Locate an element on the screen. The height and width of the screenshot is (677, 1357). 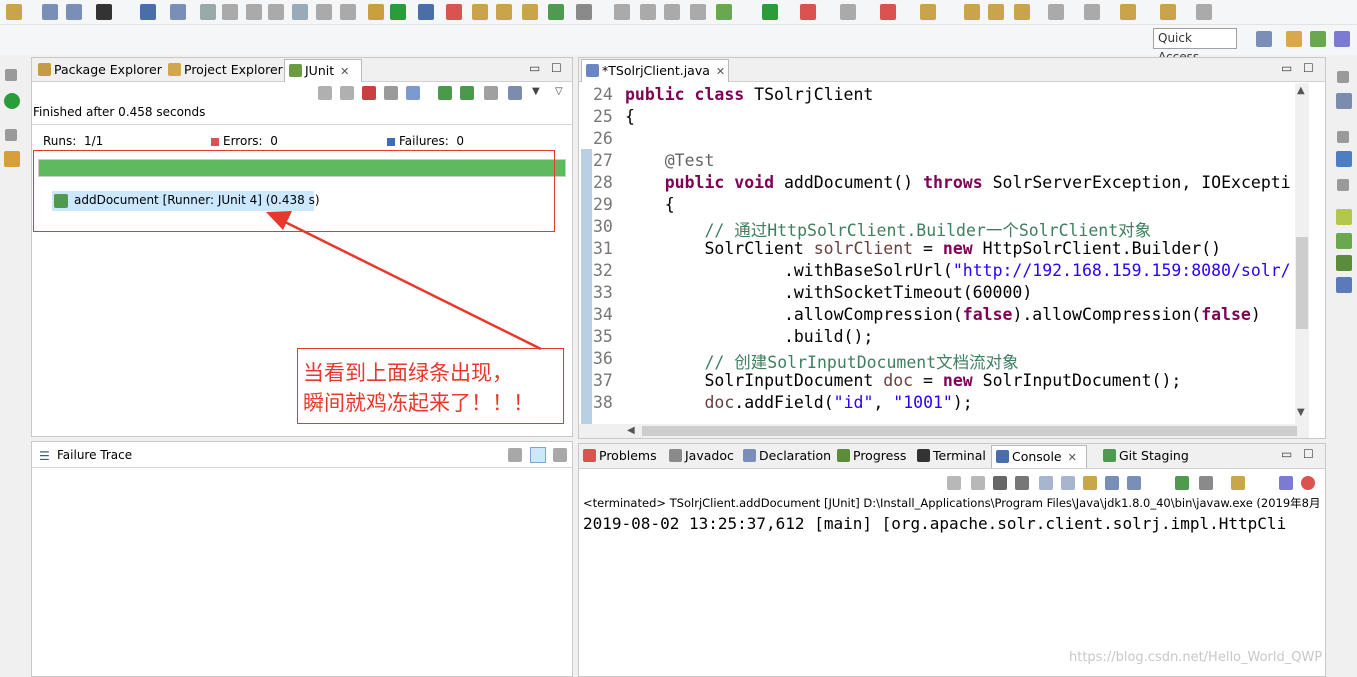
scroll-up-icon: ▲ is located at coordinates (1301, 90).